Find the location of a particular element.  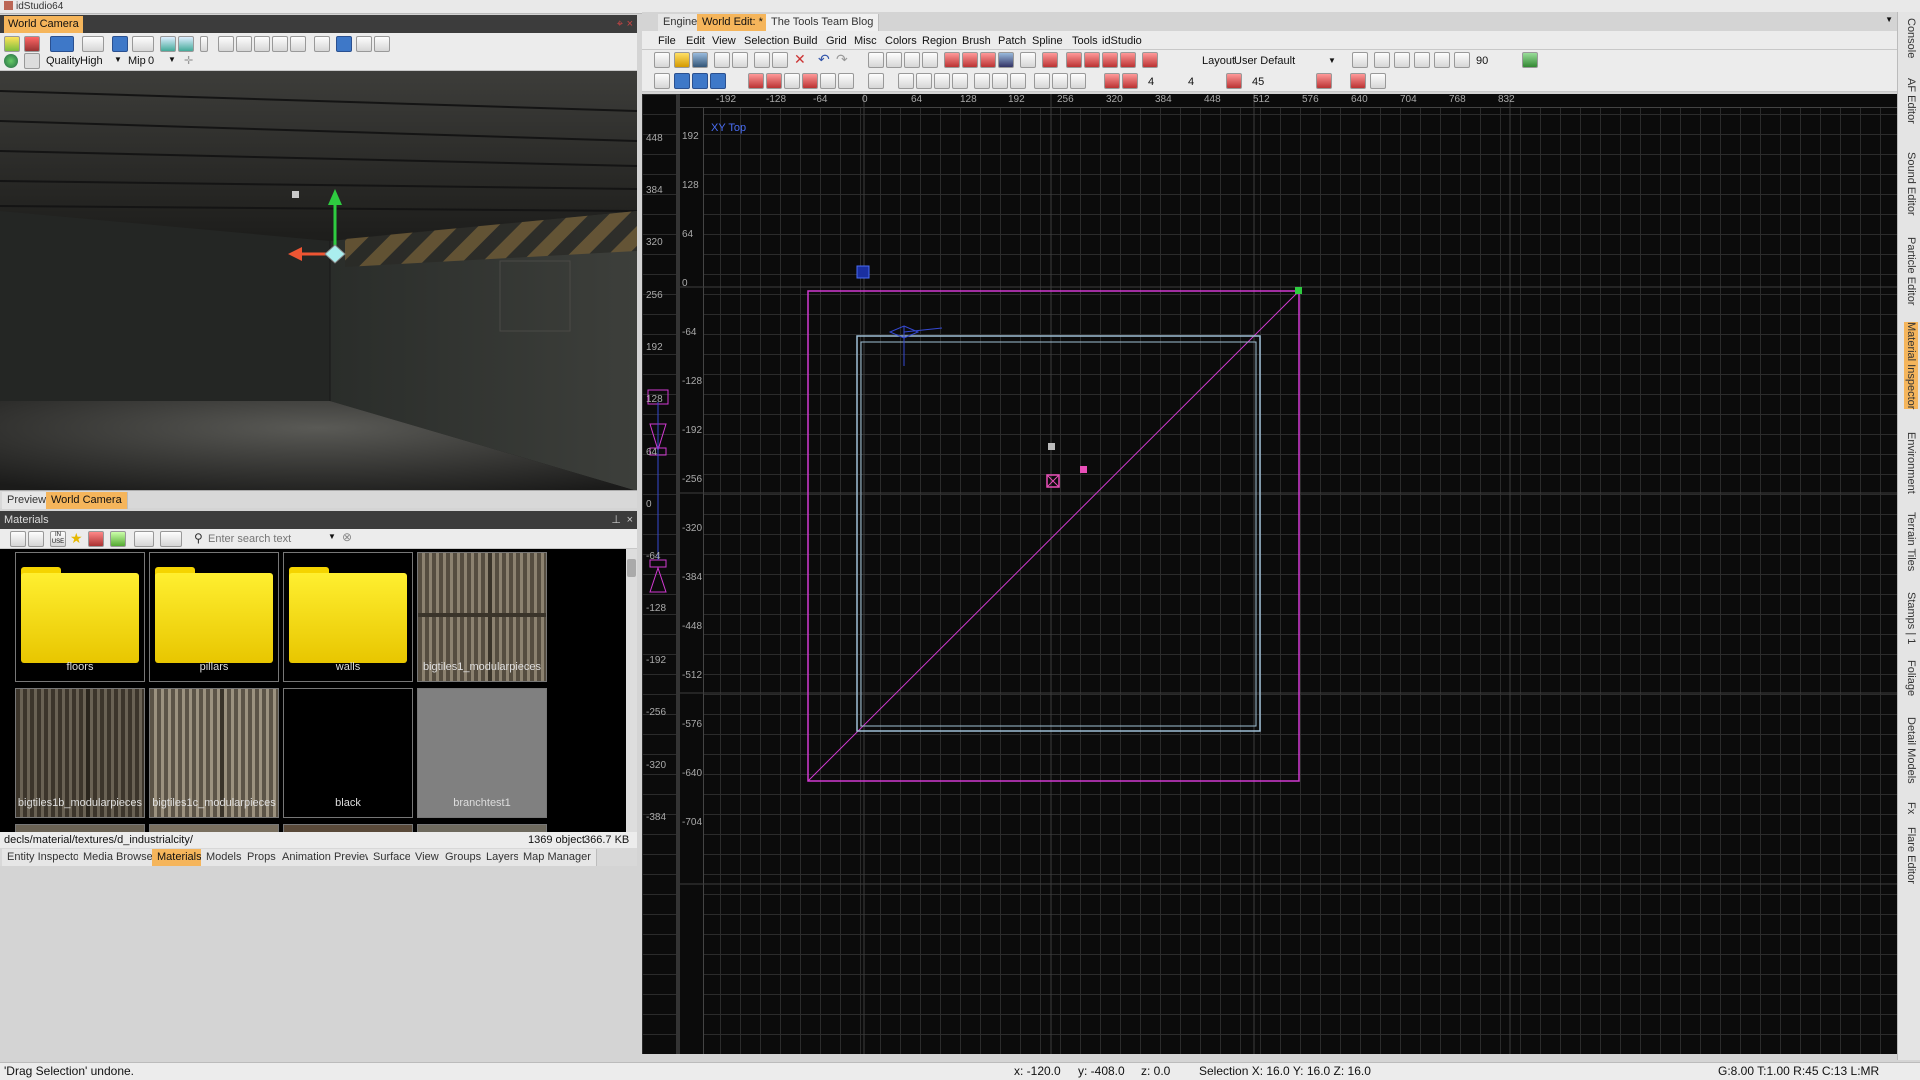

axis-z-icon is located at coordinates (1442, 60).